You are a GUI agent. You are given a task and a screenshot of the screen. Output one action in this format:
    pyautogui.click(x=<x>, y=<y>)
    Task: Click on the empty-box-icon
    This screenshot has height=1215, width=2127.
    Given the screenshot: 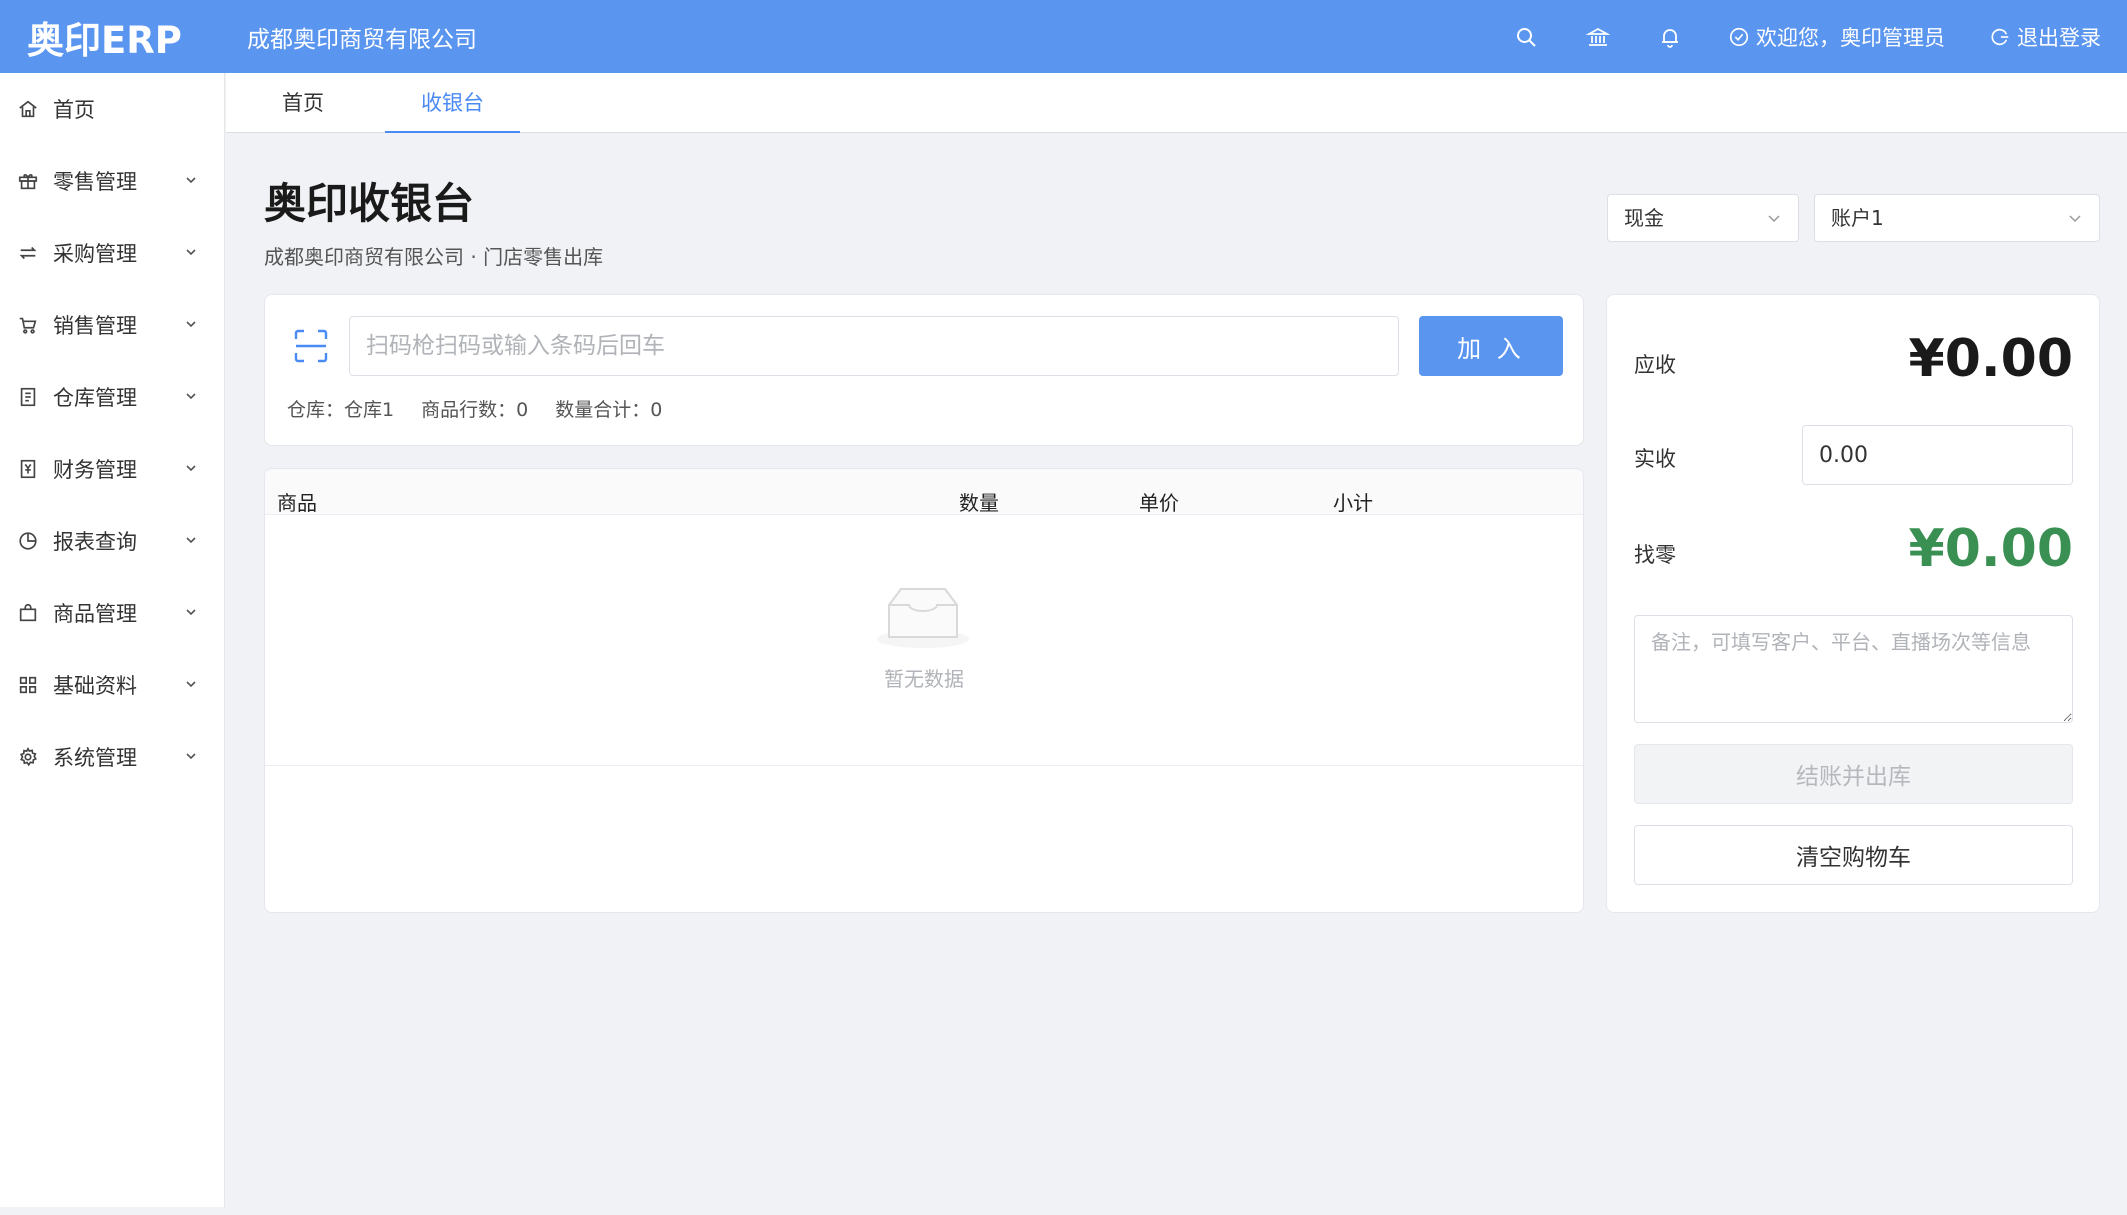 What is the action you would take?
    pyautogui.click(x=923, y=618)
    